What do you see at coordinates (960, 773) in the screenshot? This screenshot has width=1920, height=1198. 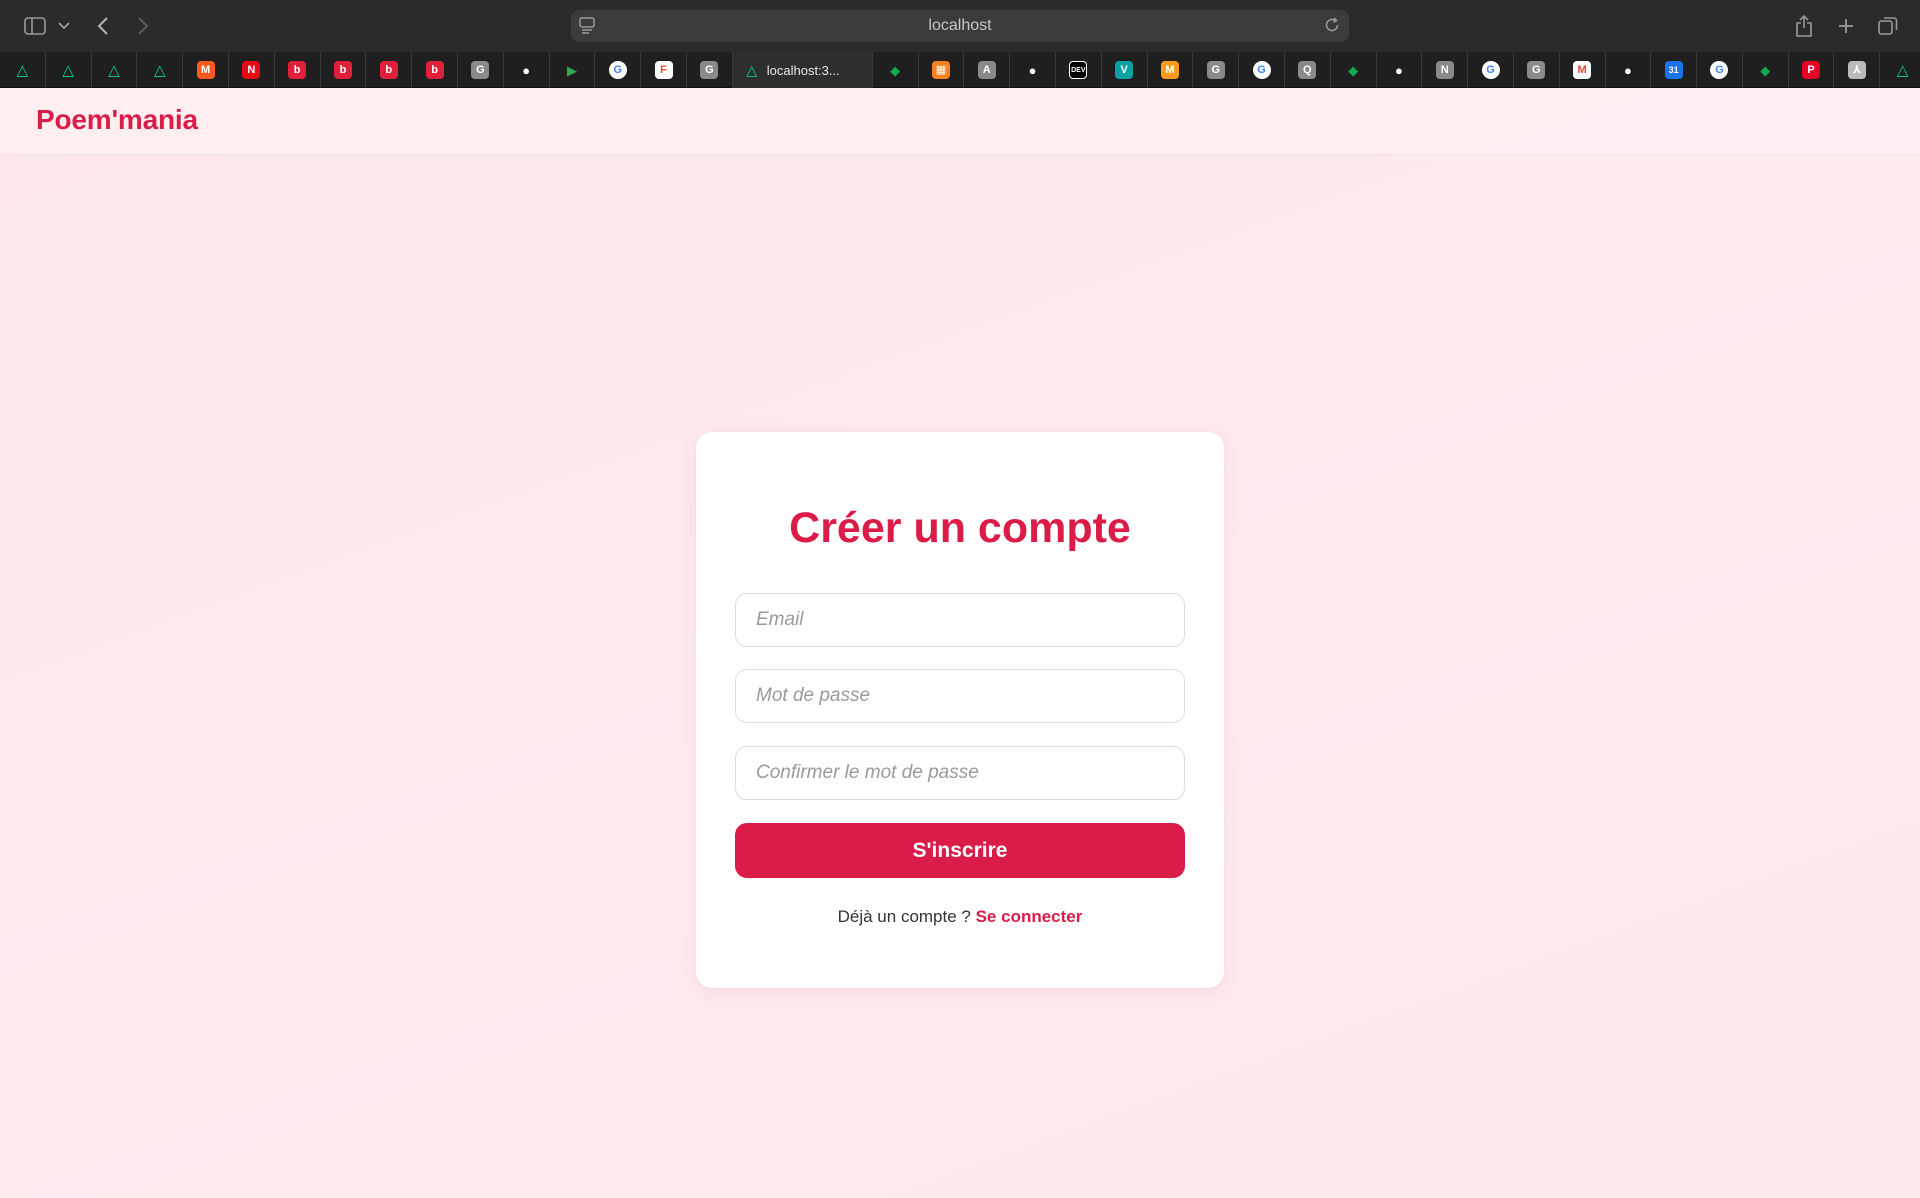 I see `confirm-password-field` at bounding box center [960, 773].